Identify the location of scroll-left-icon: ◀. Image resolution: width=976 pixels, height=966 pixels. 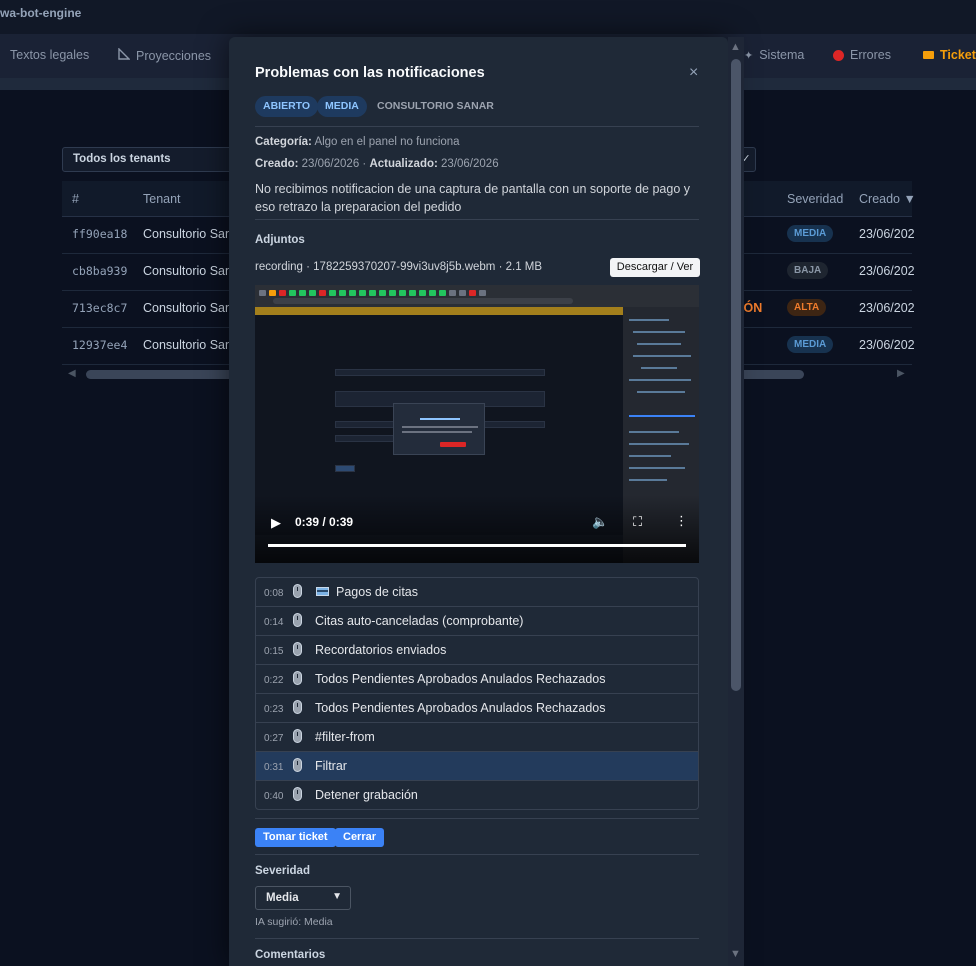
(72, 373).